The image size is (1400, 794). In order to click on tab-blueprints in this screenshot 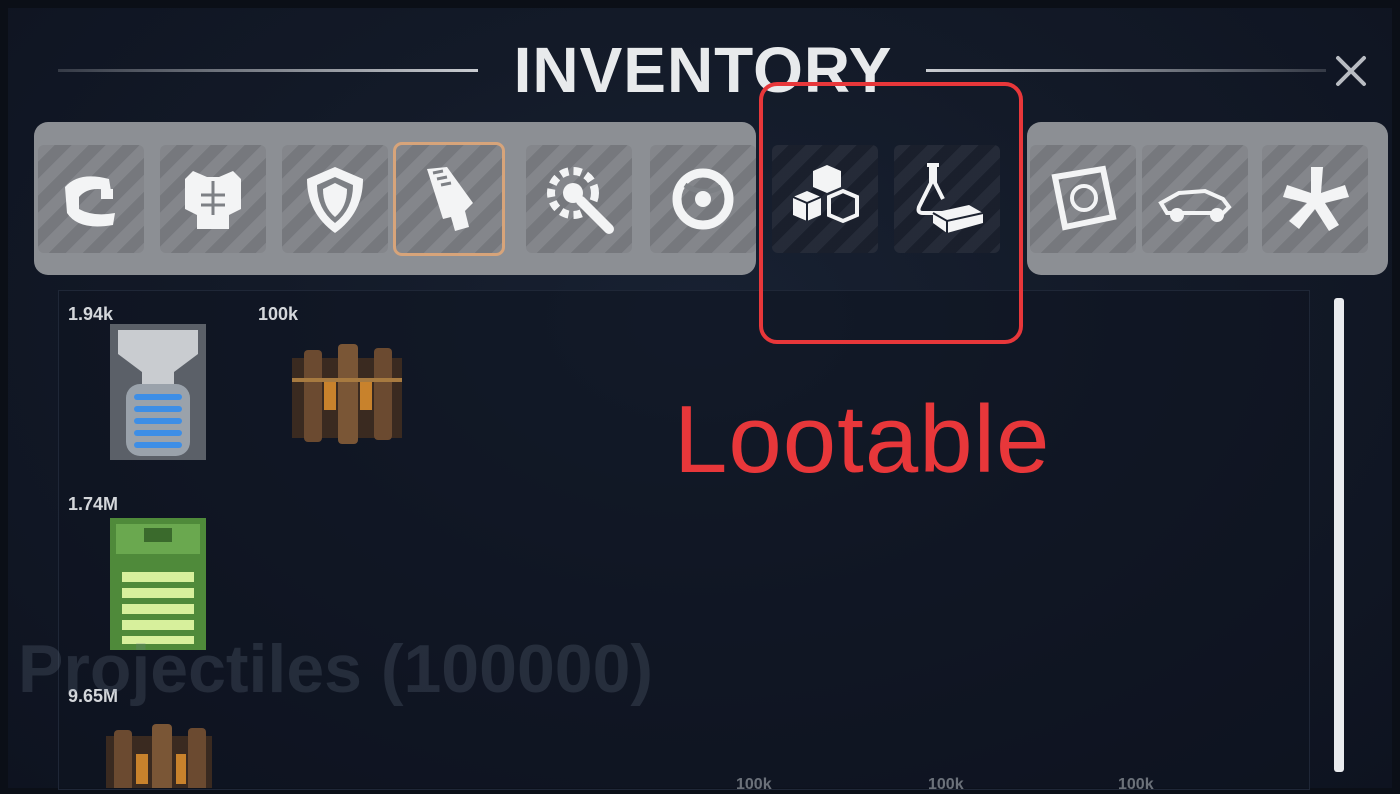, I will do `click(1083, 199)`.